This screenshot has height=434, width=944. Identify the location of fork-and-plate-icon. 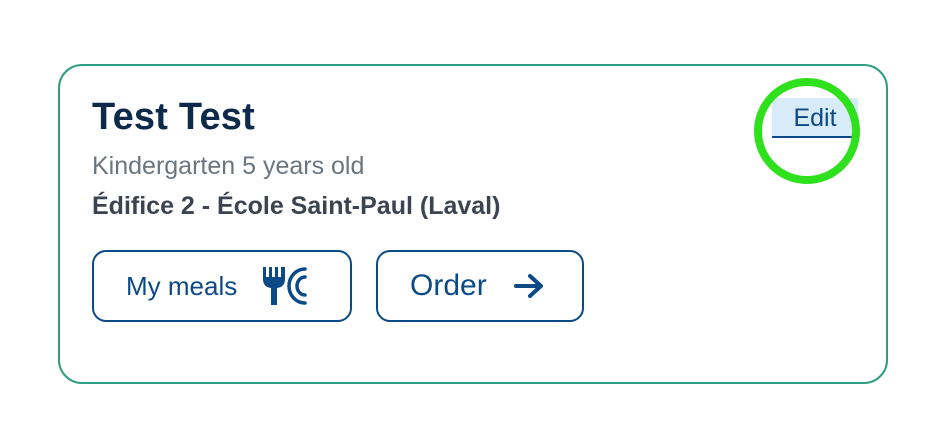
(285, 286).